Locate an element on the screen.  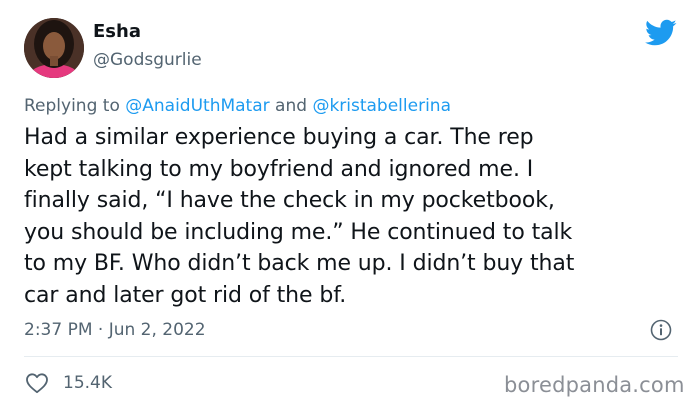
heart-icon is located at coordinates (37, 383).